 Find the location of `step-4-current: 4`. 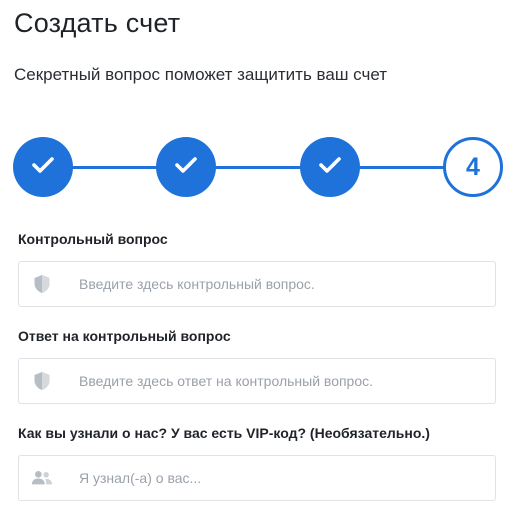

step-4-current: 4 is located at coordinates (473, 167).